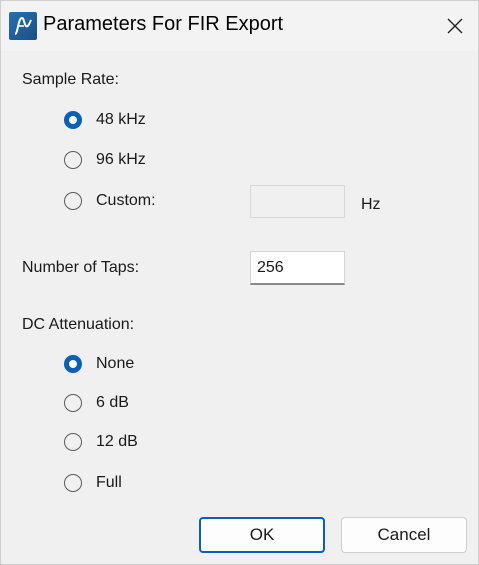  I want to click on fir-app-icon, so click(23, 26).